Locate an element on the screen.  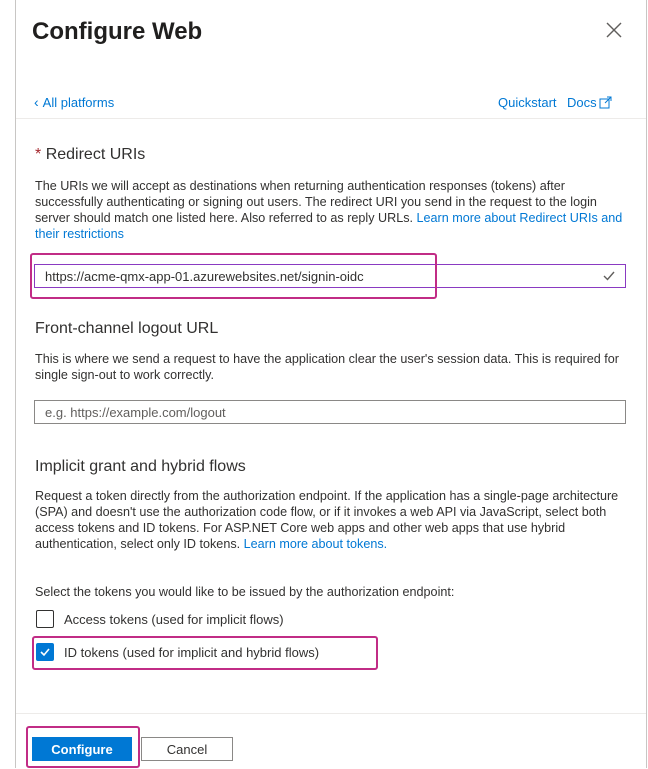
access-tokens-option: Access tokens (used for implicit flows) is located at coordinates (160, 619).